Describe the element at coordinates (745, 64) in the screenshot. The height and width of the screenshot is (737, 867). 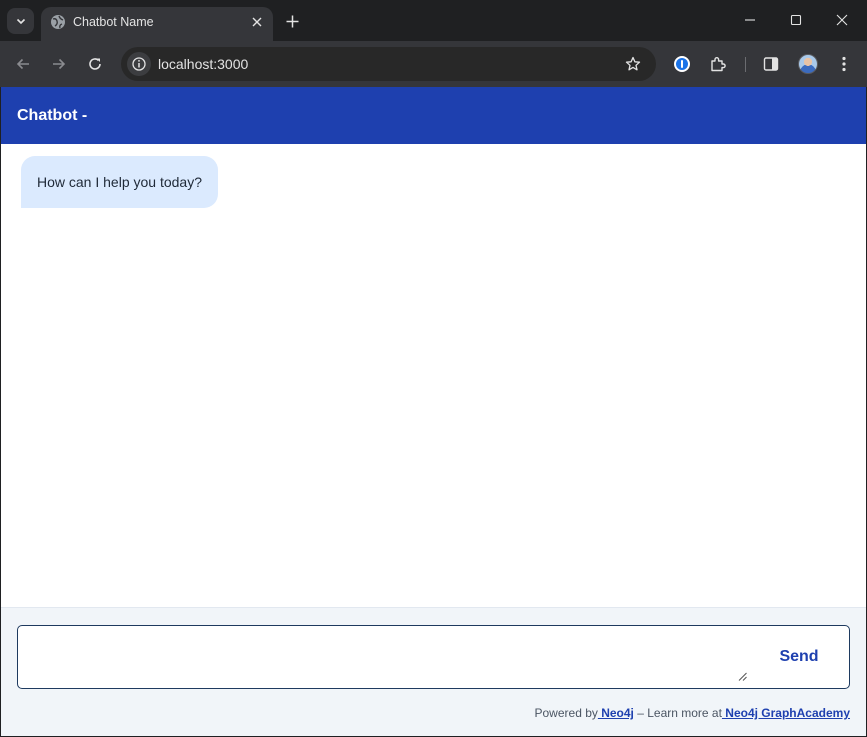
I see `toolbar-divider` at that location.